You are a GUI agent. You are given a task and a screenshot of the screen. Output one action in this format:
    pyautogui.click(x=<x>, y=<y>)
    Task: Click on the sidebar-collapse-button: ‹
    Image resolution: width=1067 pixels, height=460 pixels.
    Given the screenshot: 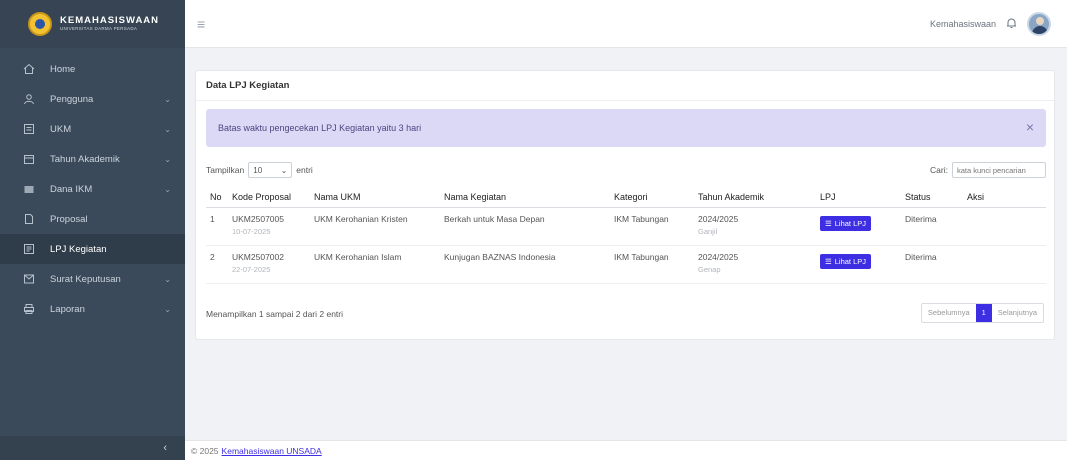 What is the action you would take?
    pyautogui.click(x=92, y=448)
    